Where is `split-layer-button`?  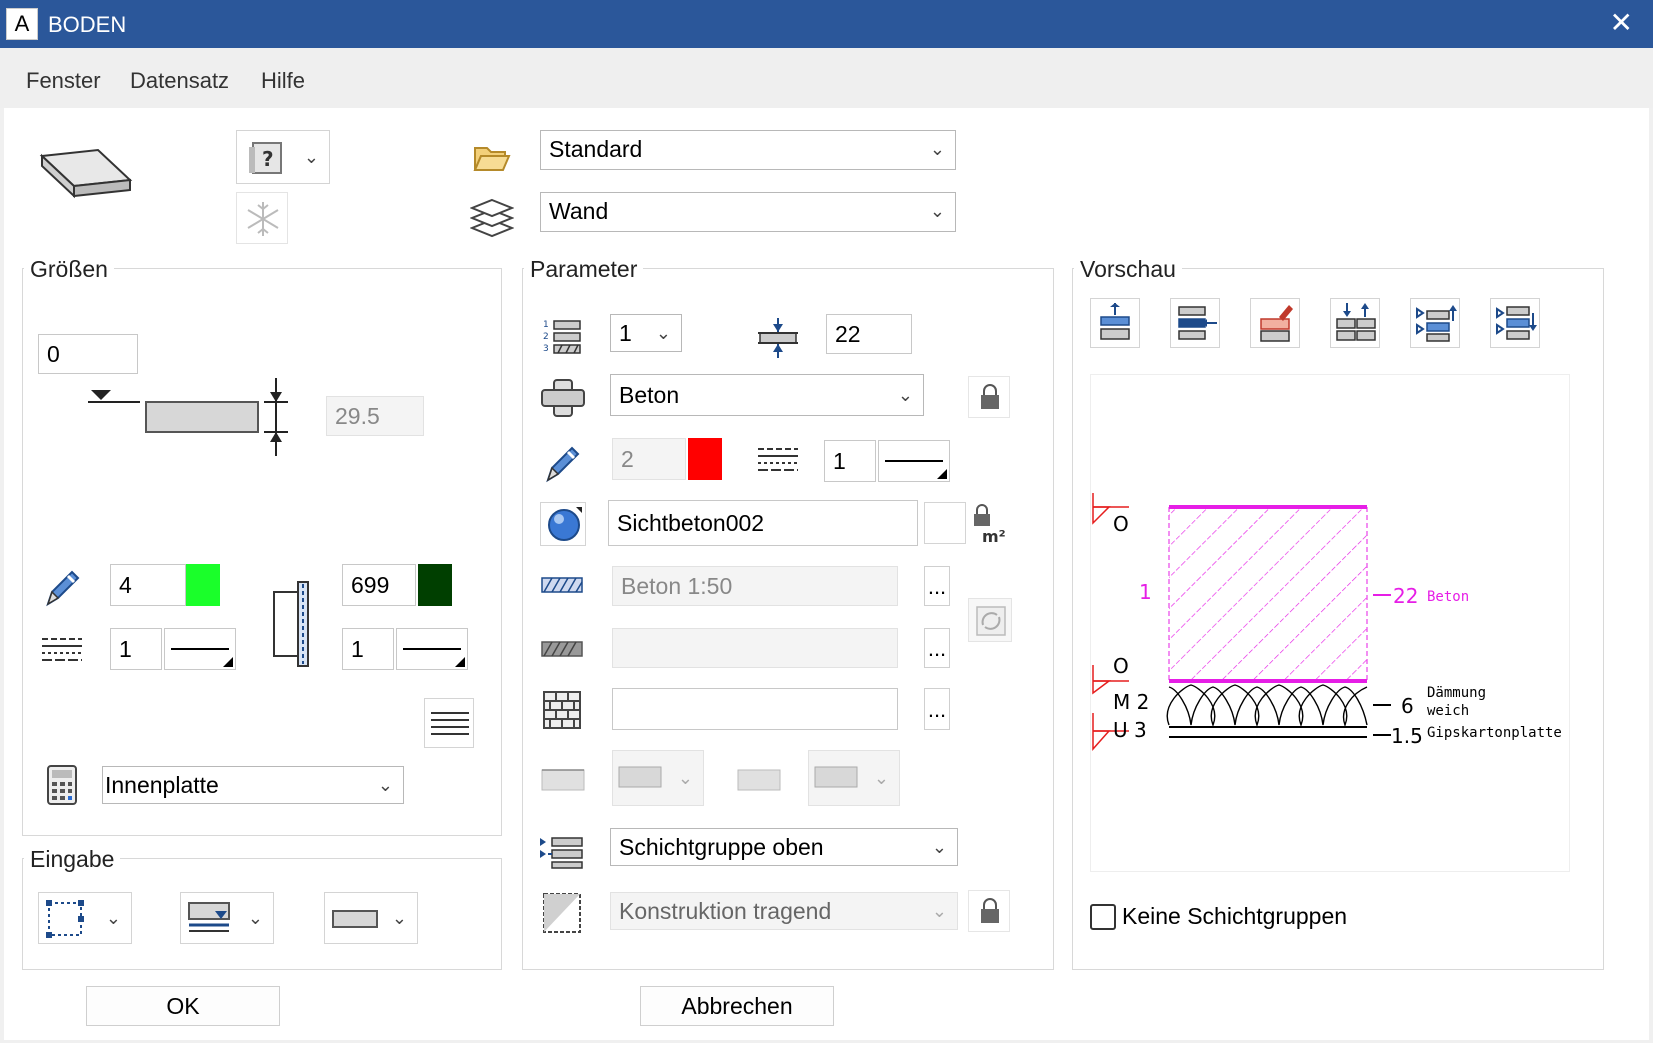 split-layer-button is located at coordinates (1355, 323).